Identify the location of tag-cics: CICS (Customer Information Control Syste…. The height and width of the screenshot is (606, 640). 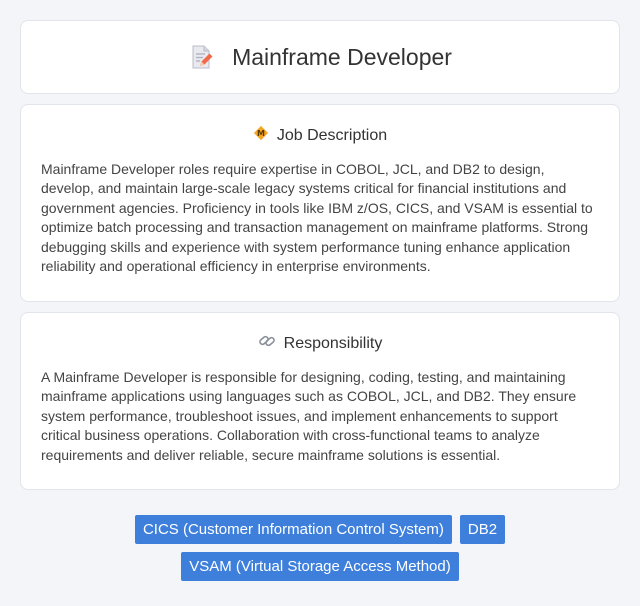
(293, 529).